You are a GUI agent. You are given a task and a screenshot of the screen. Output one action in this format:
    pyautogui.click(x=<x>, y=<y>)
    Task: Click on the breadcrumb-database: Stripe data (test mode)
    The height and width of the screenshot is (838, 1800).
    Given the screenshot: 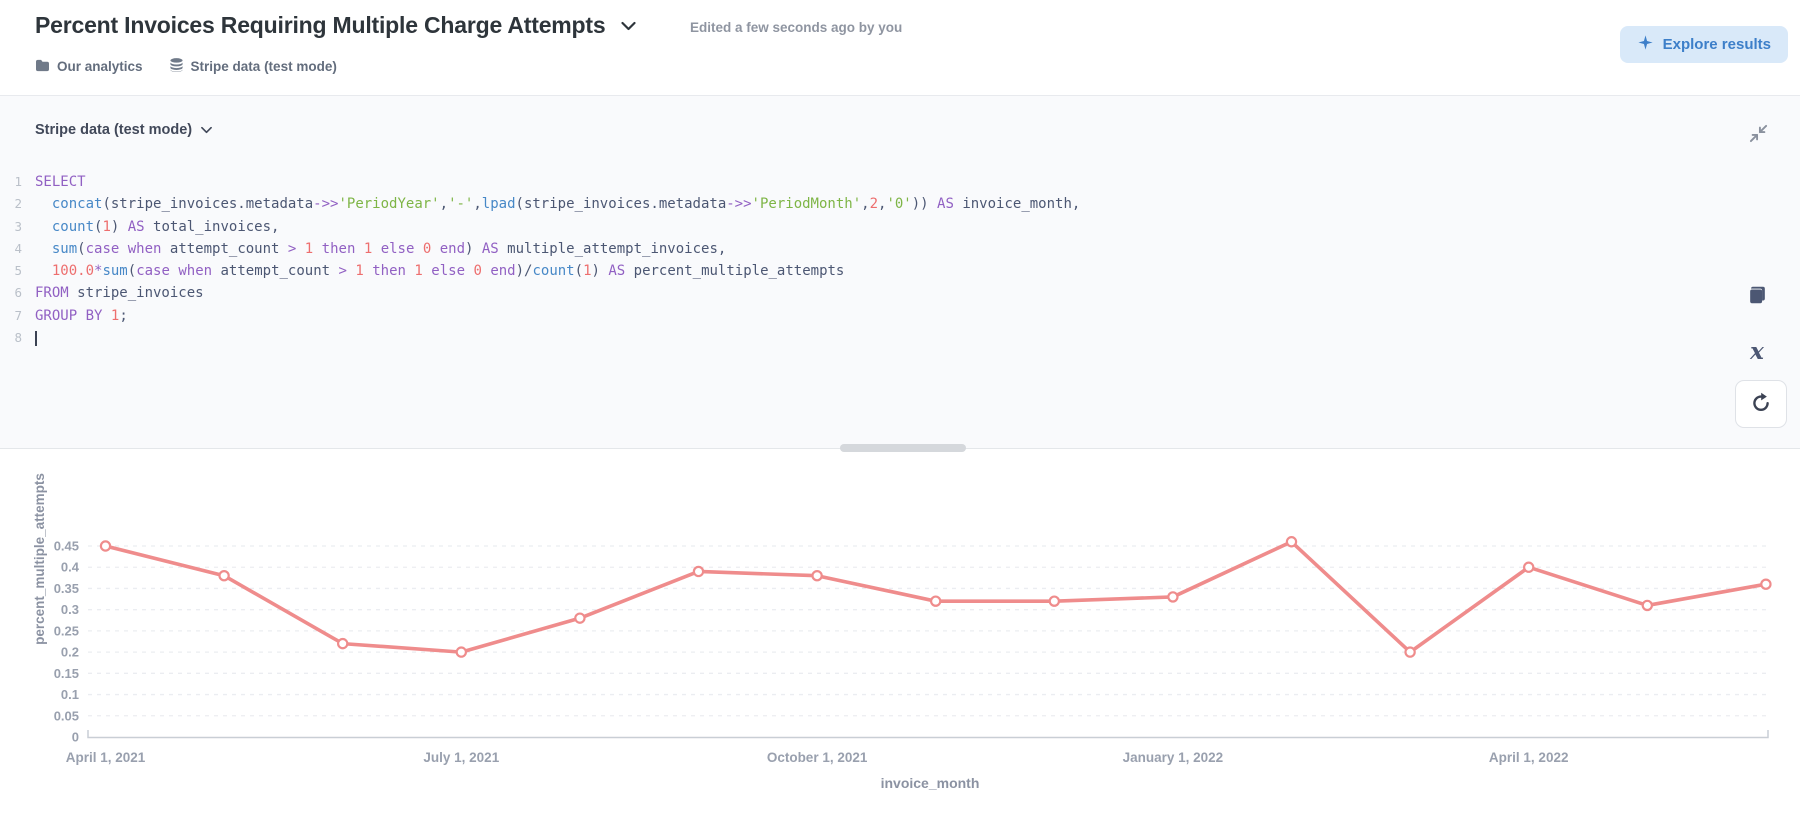 What is the action you would take?
    pyautogui.click(x=253, y=66)
    